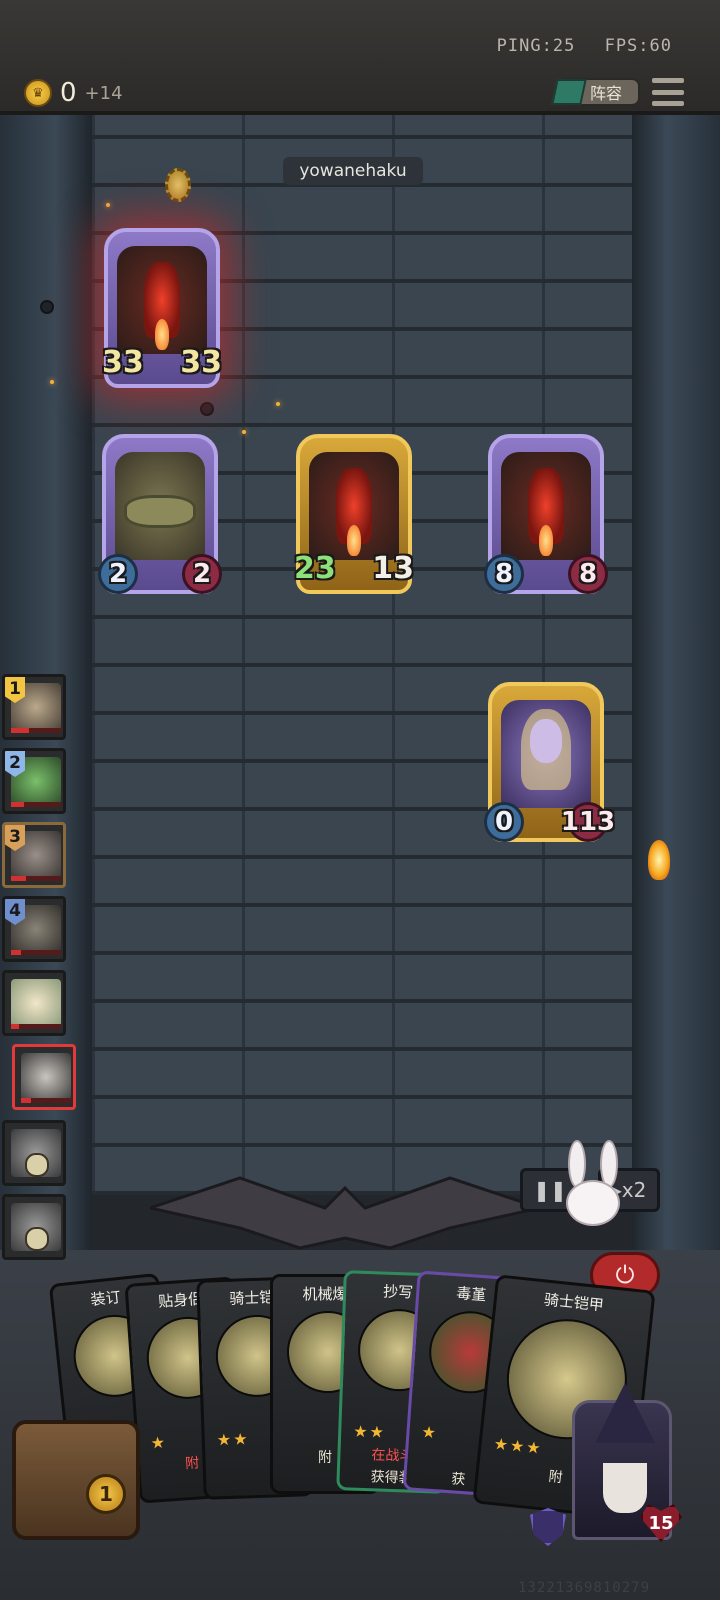 Image resolution: width=720 pixels, height=1600 pixels. I want to click on attack-value: 0, so click(504, 822).